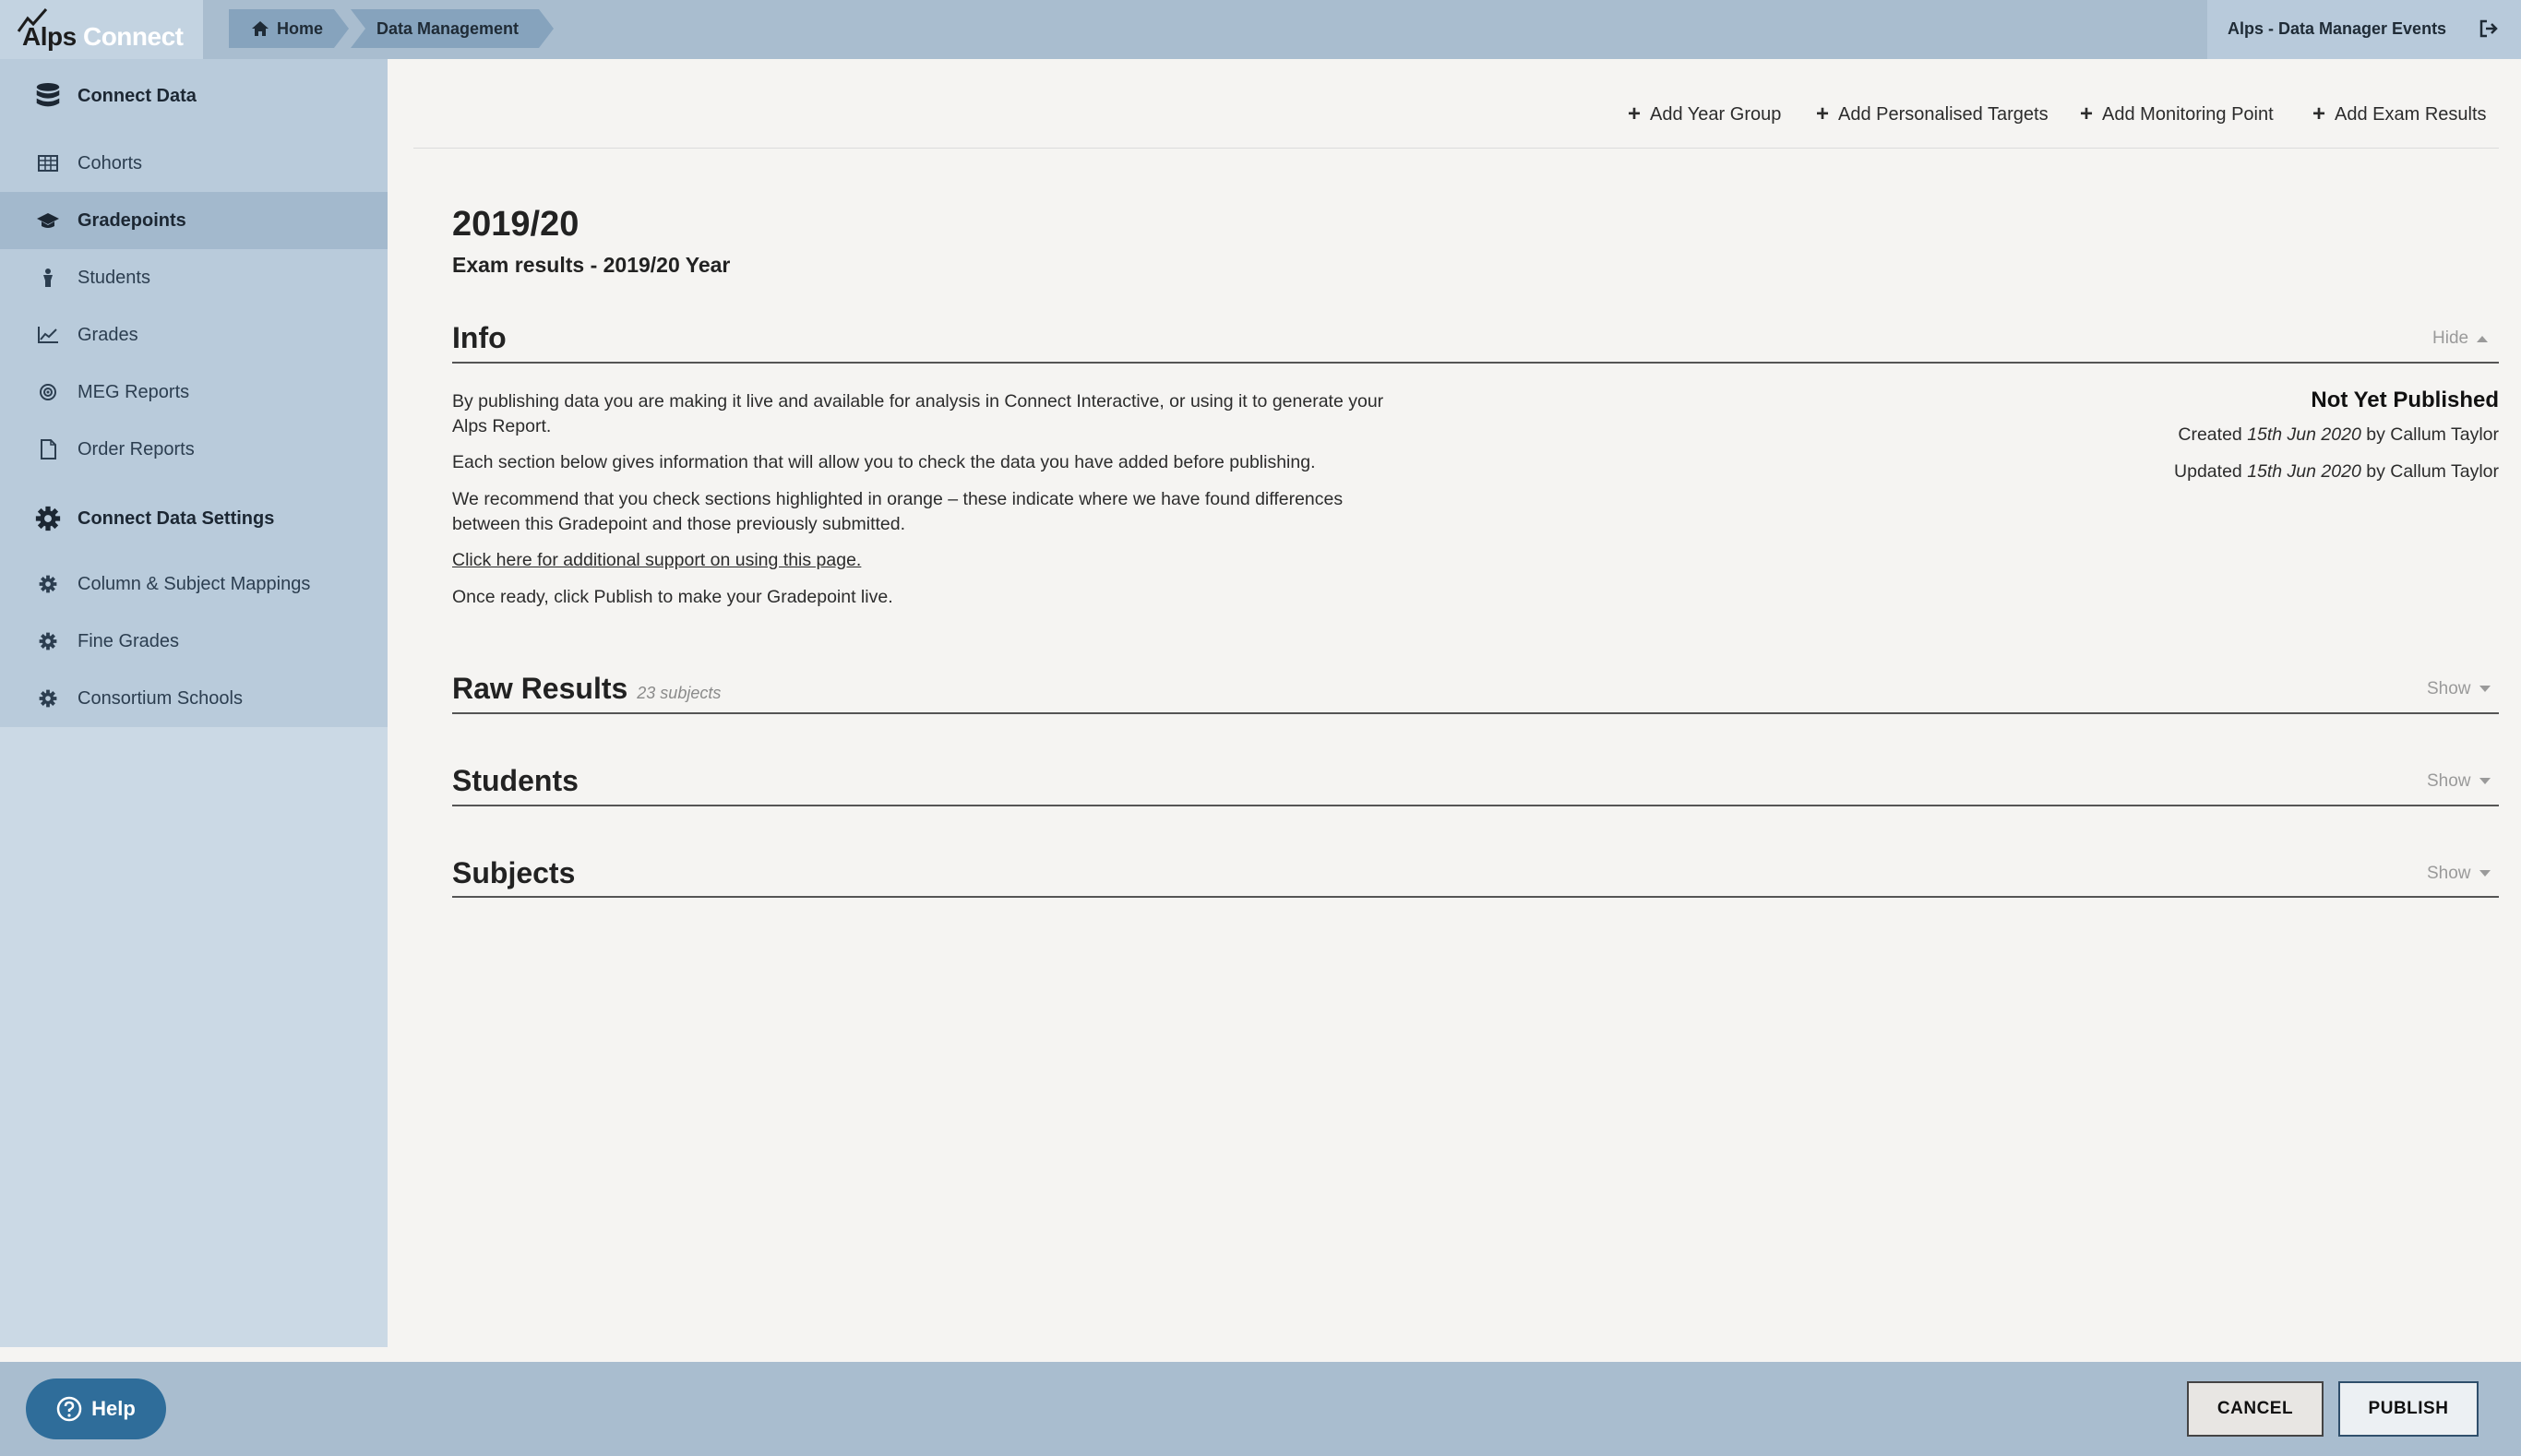  What do you see at coordinates (2210, 434) in the screenshot?
I see `created-prefix: Created` at bounding box center [2210, 434].